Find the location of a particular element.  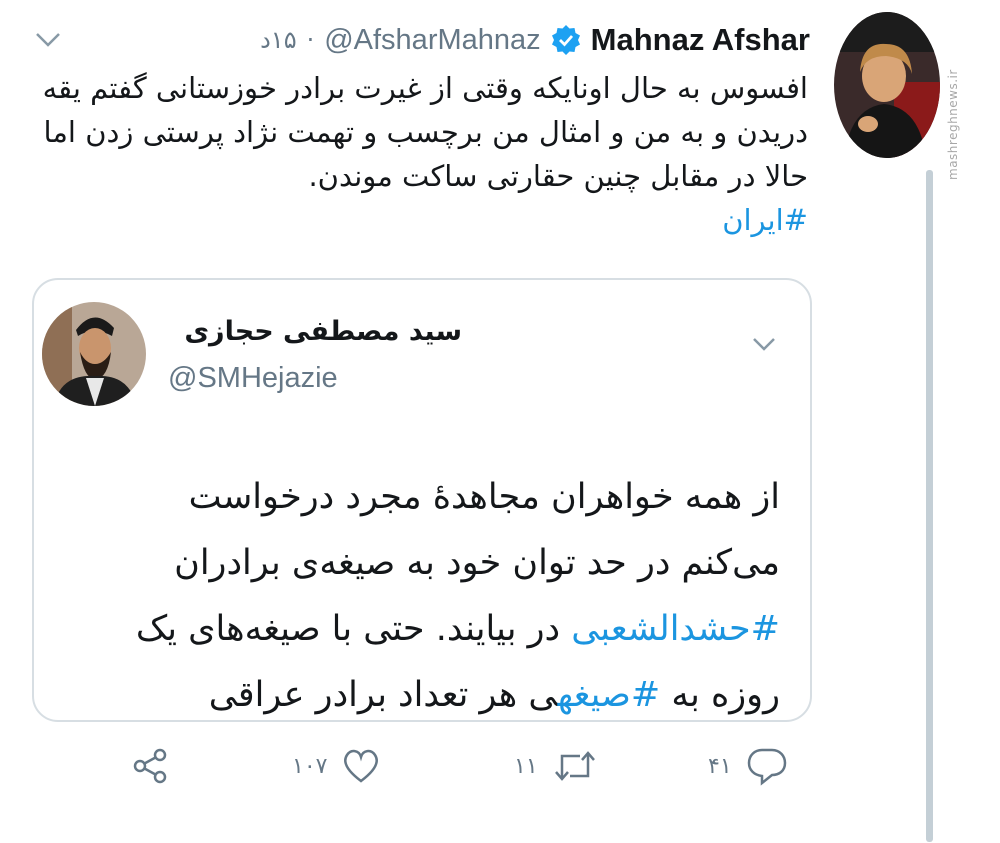

author-handle: @AfsharMahnaz is located at coordinates (432, 40).